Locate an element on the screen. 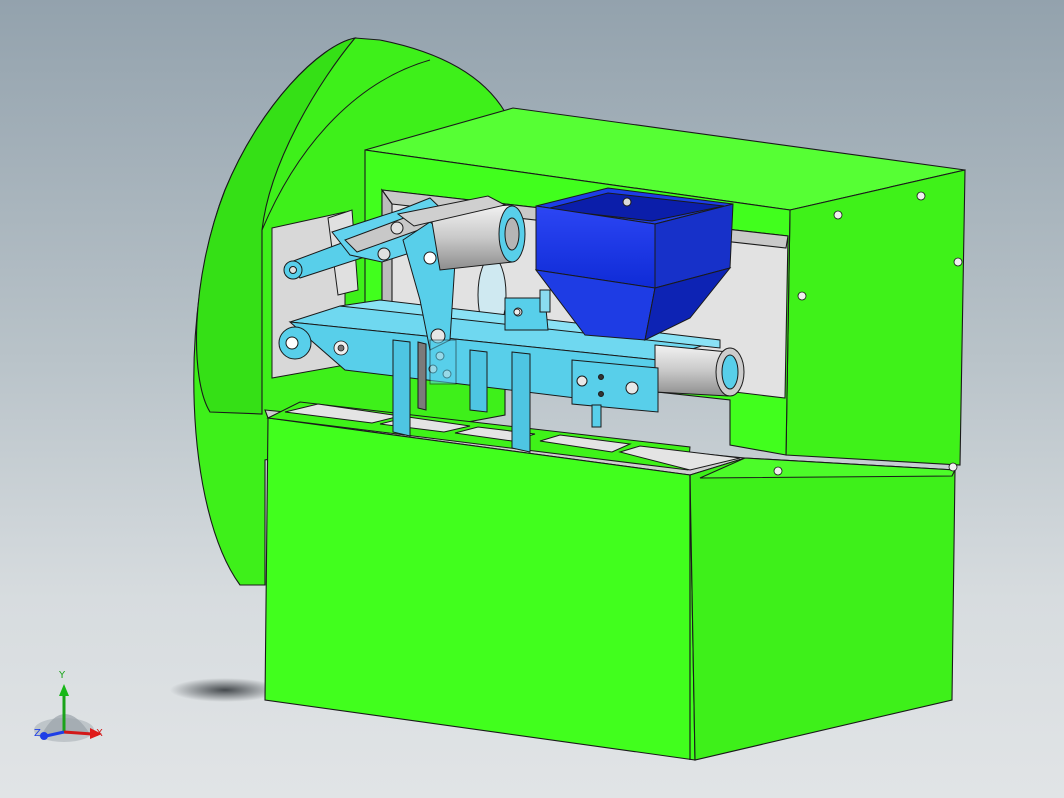 This screenshot has width=1064, height=798. ground-shadow is located at coordinates (225, 690).